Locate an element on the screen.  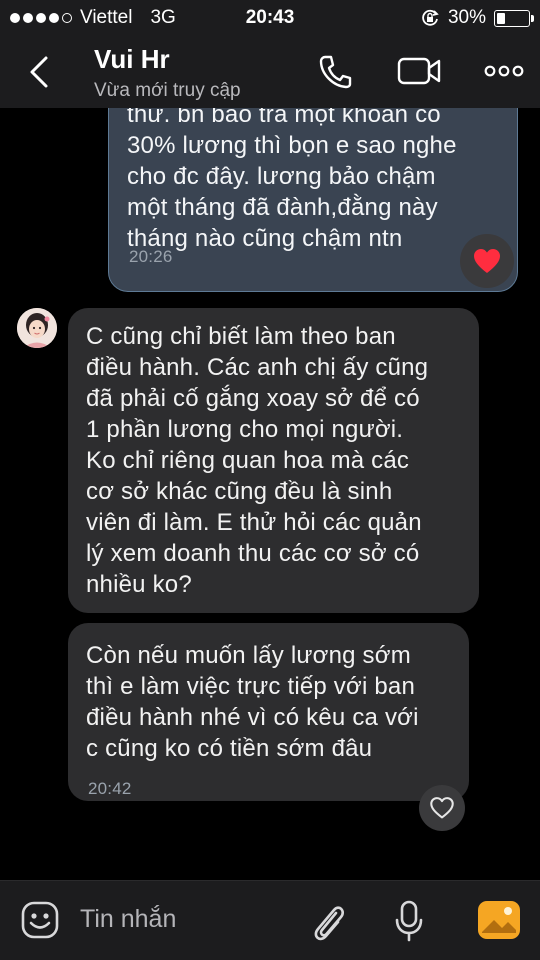
attach-button is located at coordinates (328, 923).